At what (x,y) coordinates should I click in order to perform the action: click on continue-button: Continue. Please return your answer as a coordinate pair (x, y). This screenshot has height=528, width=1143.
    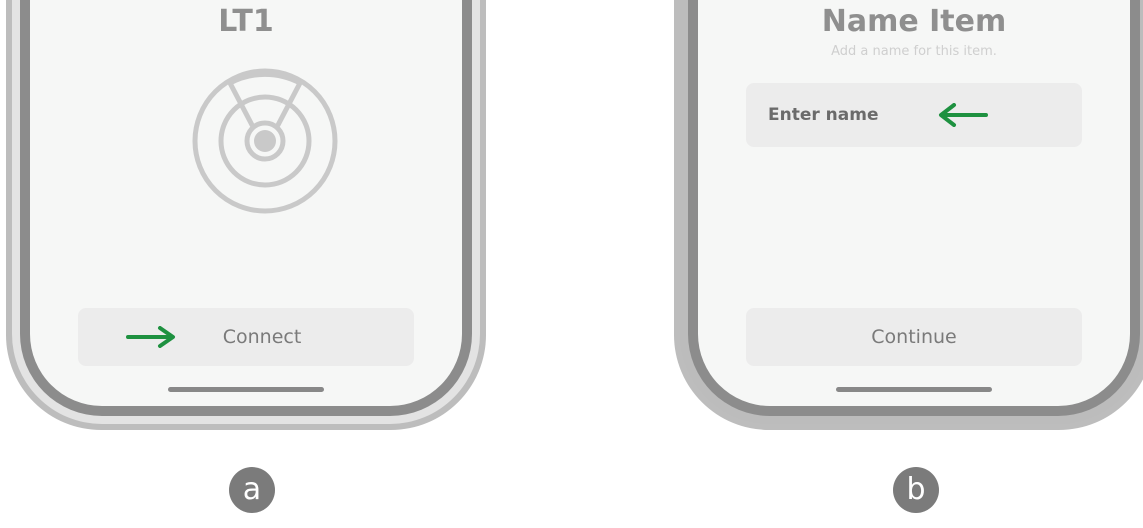
    Looking at the image, I should click on (914, 337).